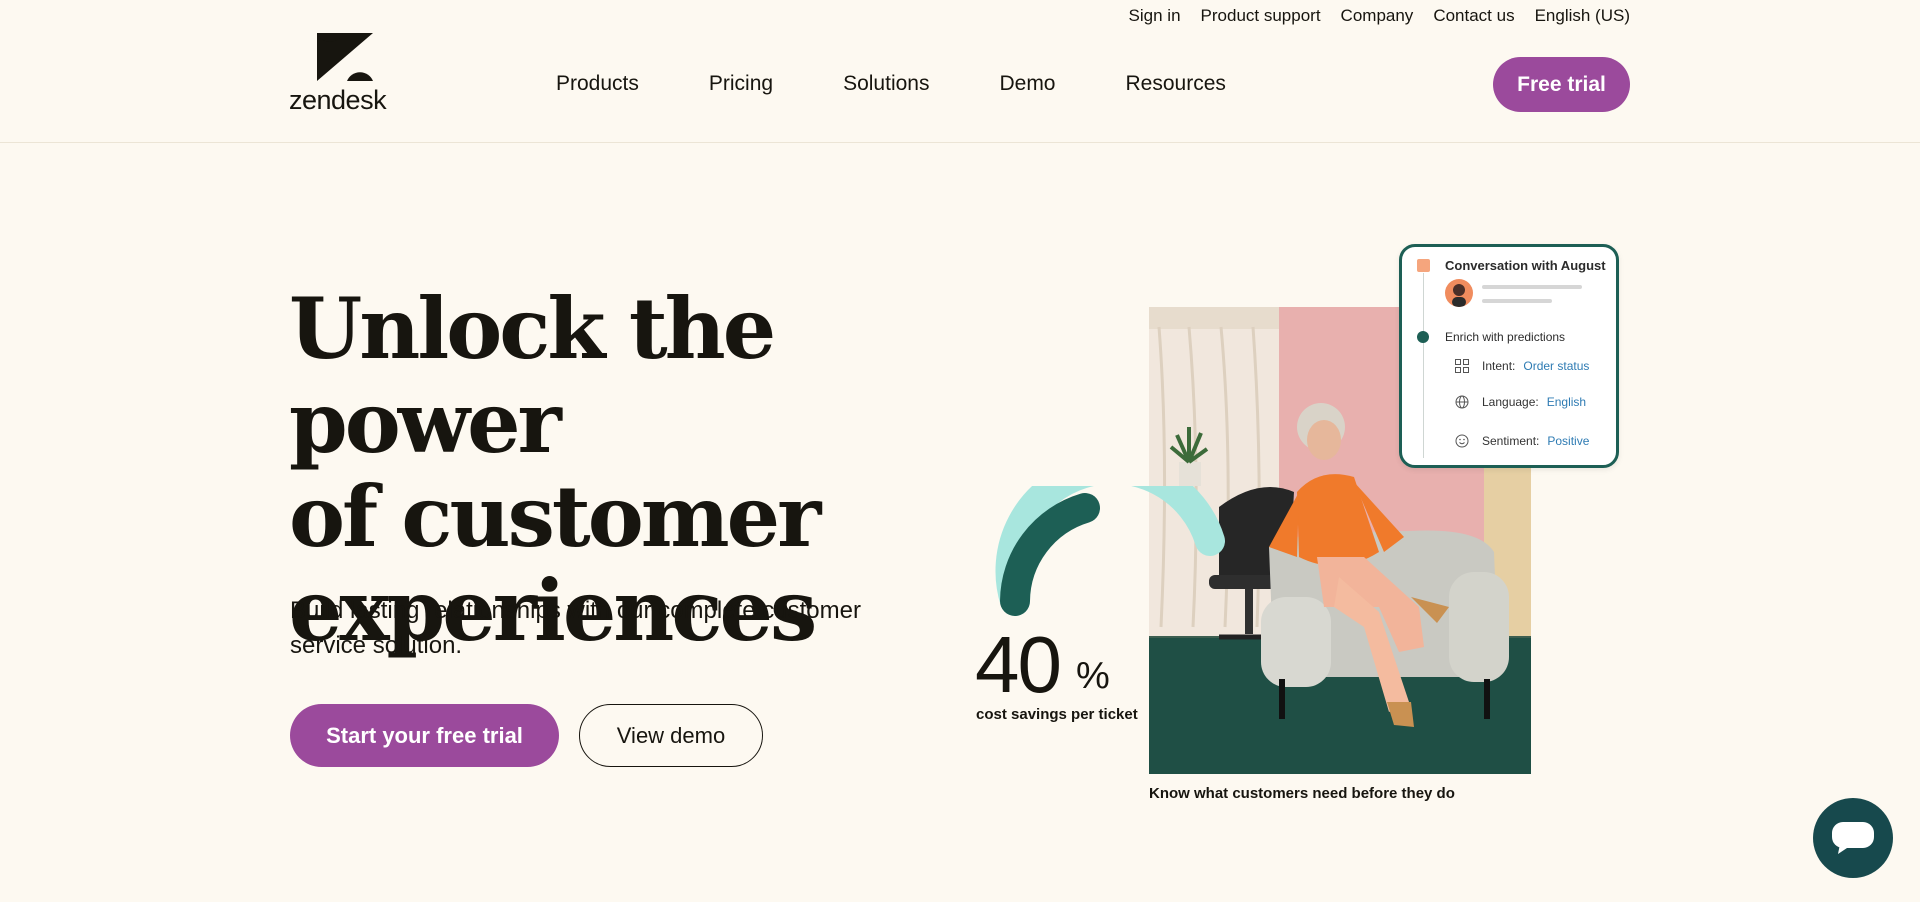 The image size is (1920, 902). Describe the element at coordinates (1505, 337) in the screenshot. I see `enrich-label: Enrich with predictions` at that location.